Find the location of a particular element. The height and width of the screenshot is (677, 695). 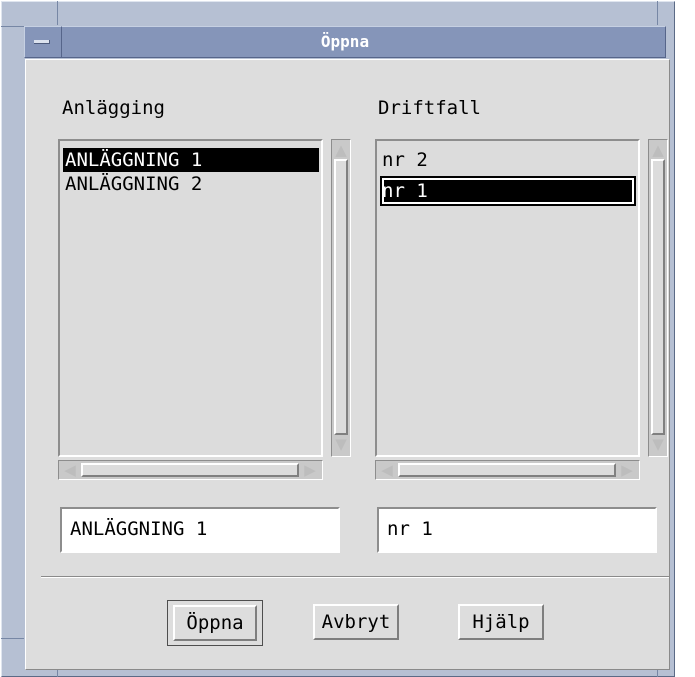

driftfall-hscrollbar: ◀ ▶ is located at coordinates (507, 470).